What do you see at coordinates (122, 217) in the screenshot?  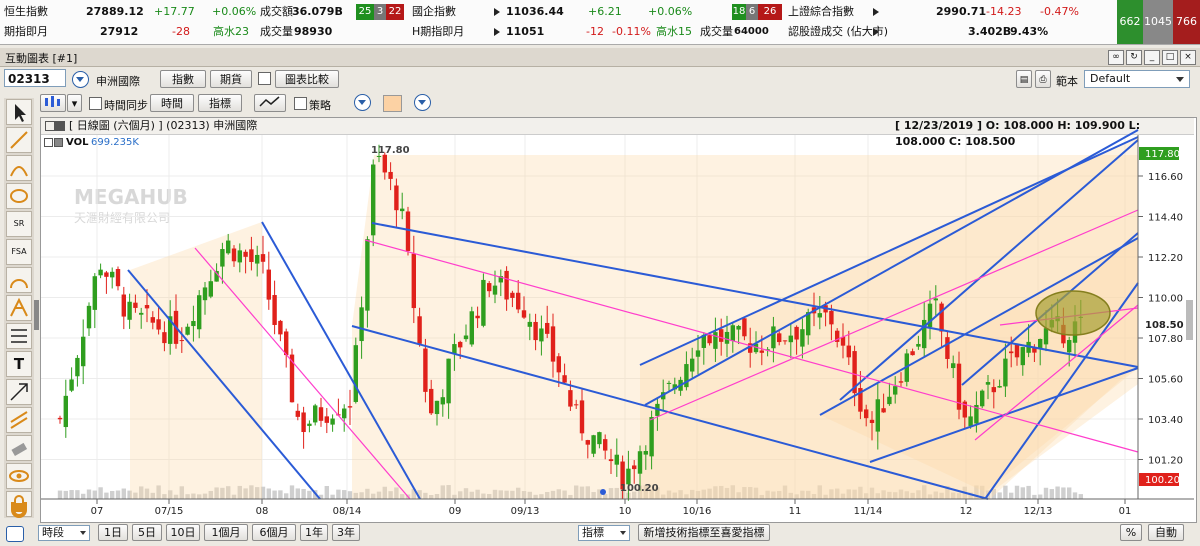 I see `watermark-company: 天滙財經有限公司` at bounding box center [122, 217].